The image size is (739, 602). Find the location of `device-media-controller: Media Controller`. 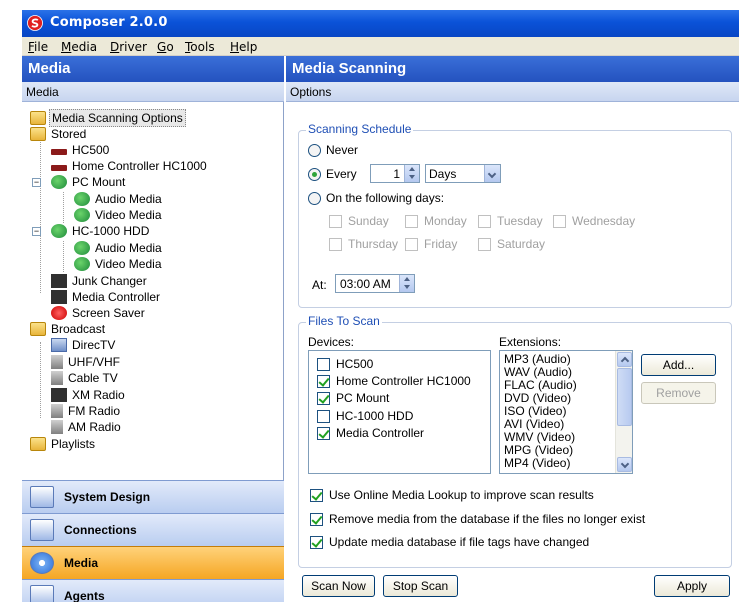

device-media-controller: Media Controller is located at coordinates (370, 433).